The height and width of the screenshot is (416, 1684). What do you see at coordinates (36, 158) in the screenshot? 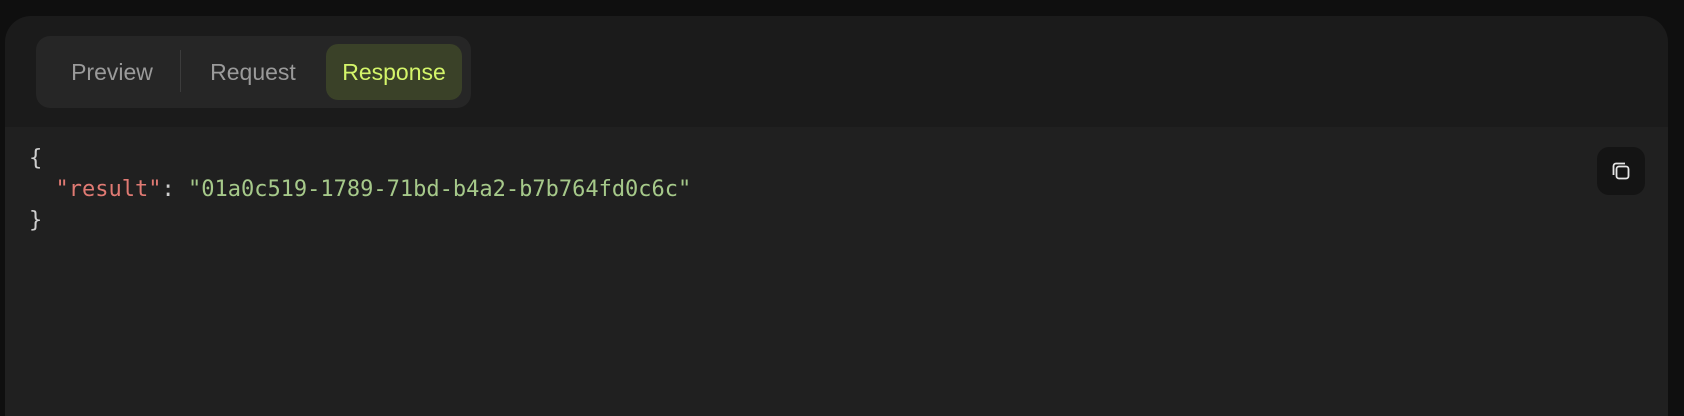
I see `json-open-brace: {` at bounding box center [36, 158].